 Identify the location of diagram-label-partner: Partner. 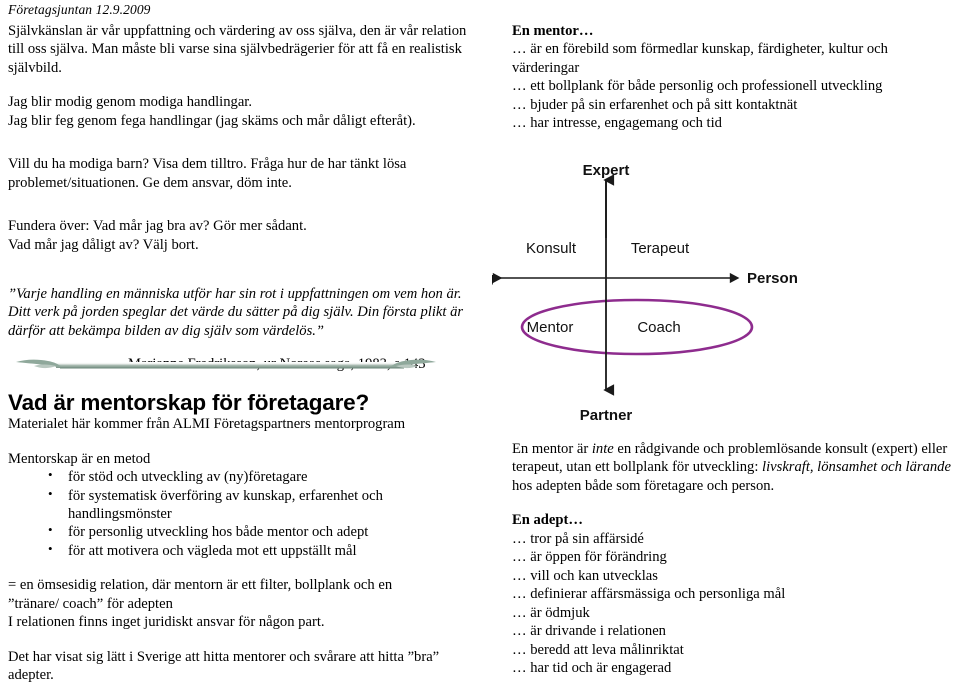
(606, 415).